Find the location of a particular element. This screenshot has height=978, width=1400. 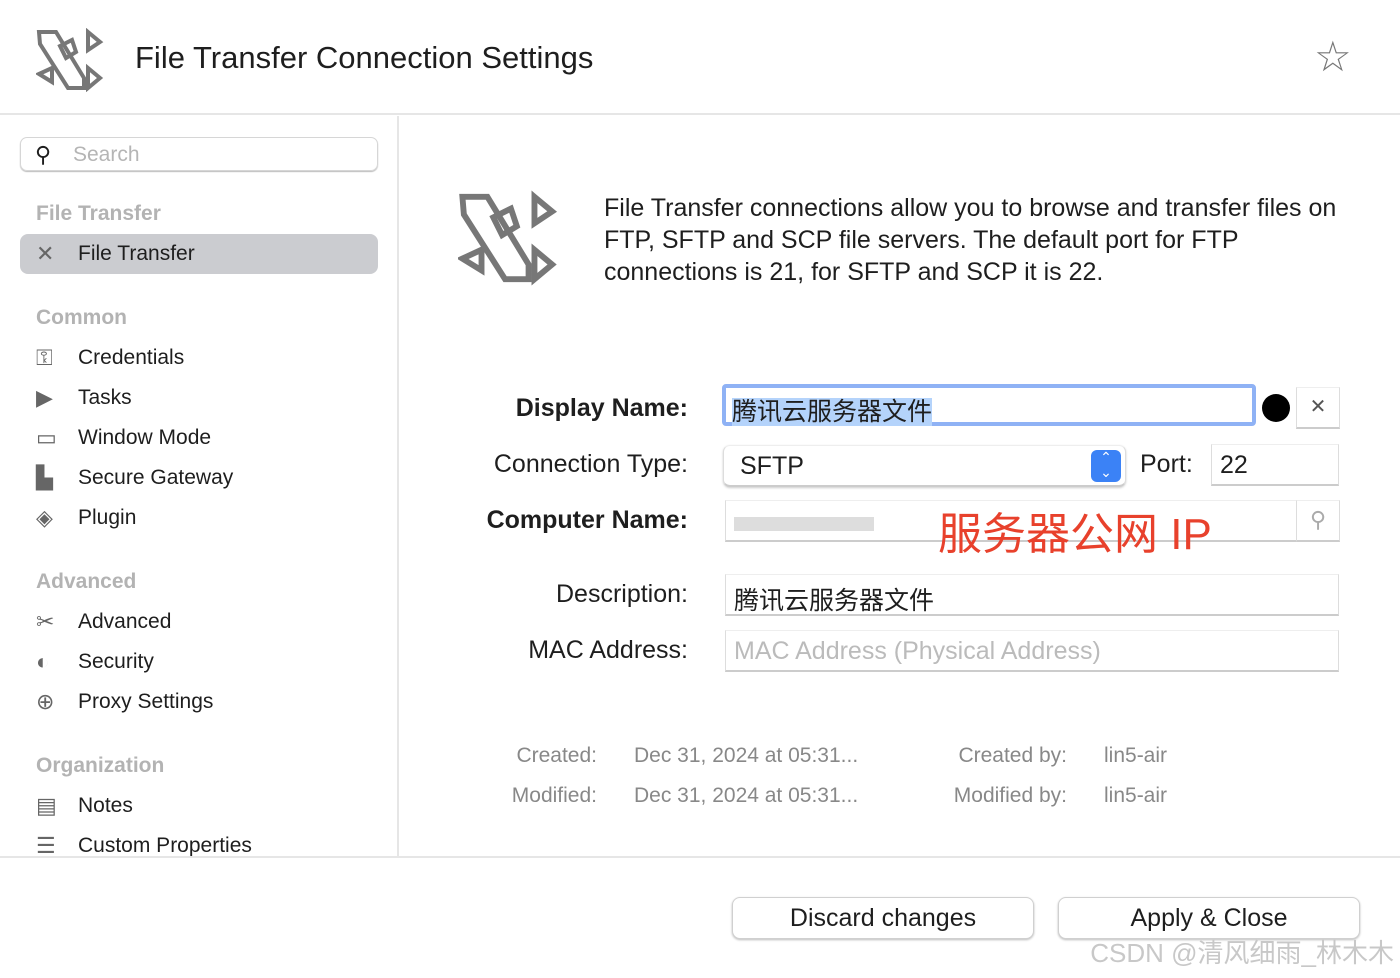

sidebar-item-notes: ▤ Notes is located at coordinates (199, 806).